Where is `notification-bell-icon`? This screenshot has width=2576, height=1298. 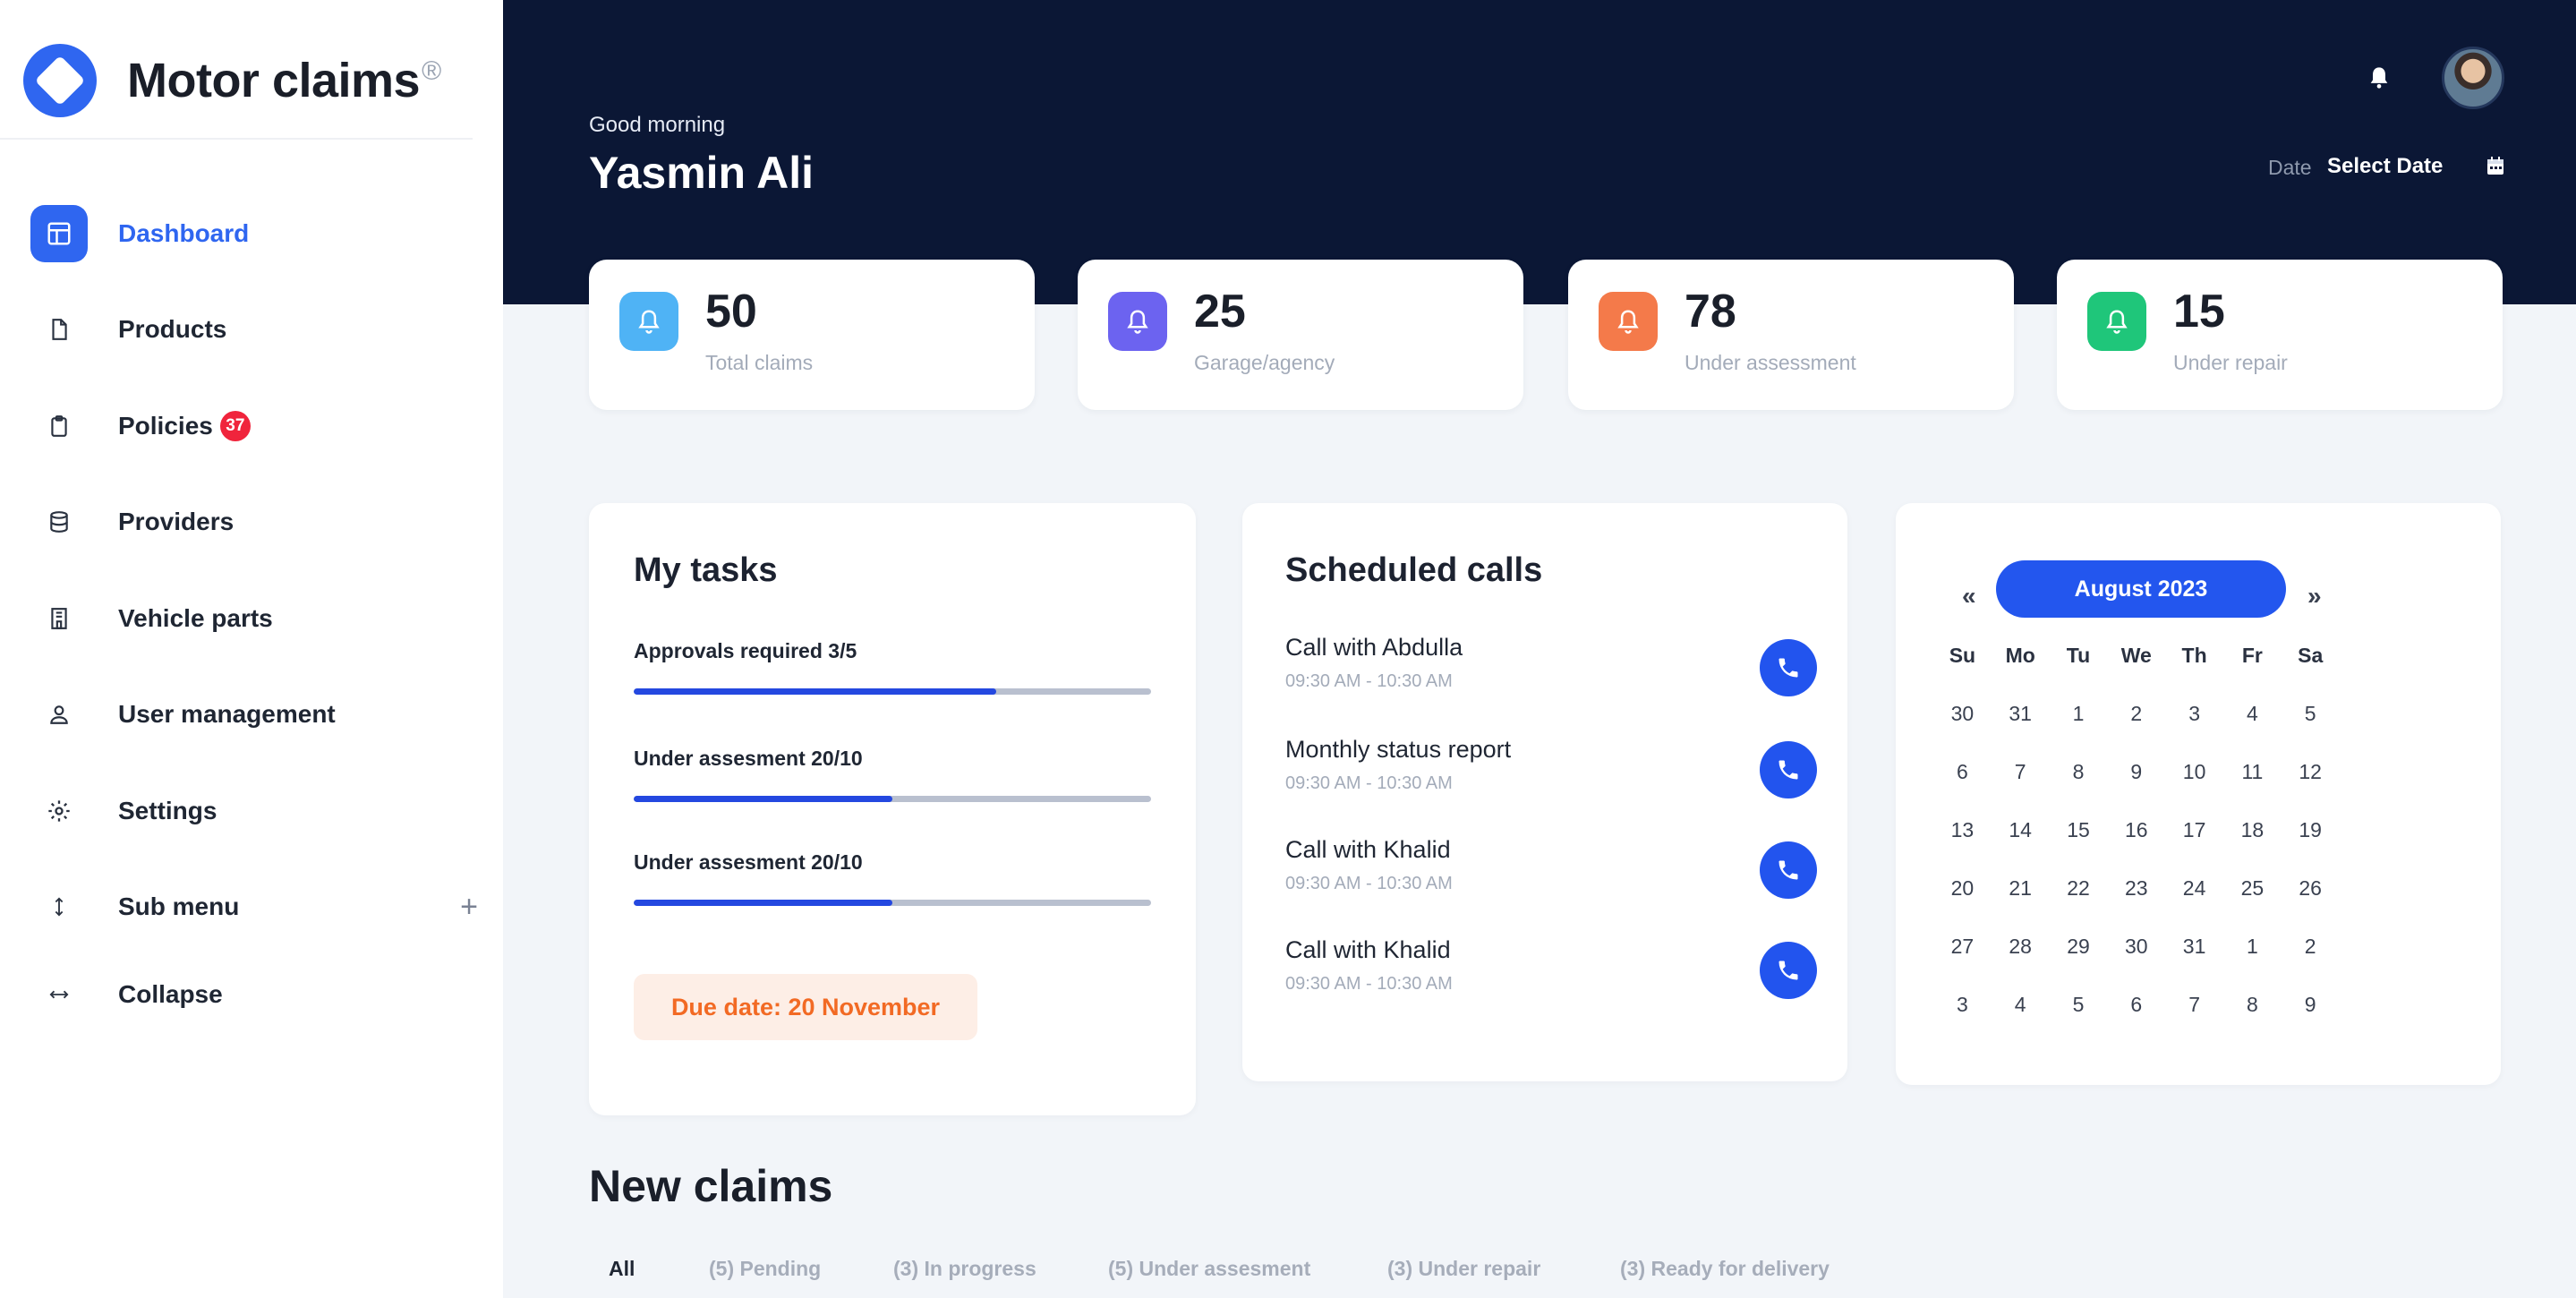
notification-bell-icon is located at coordinates (2379, 77).